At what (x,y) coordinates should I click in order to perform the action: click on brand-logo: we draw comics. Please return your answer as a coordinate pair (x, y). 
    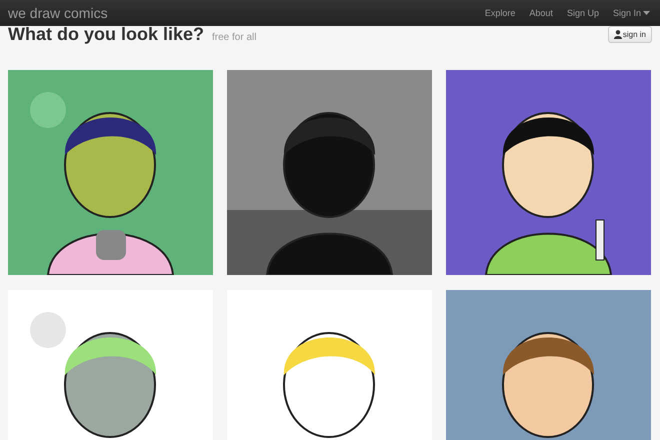
    Looking at the image, I should click on (58, 13).